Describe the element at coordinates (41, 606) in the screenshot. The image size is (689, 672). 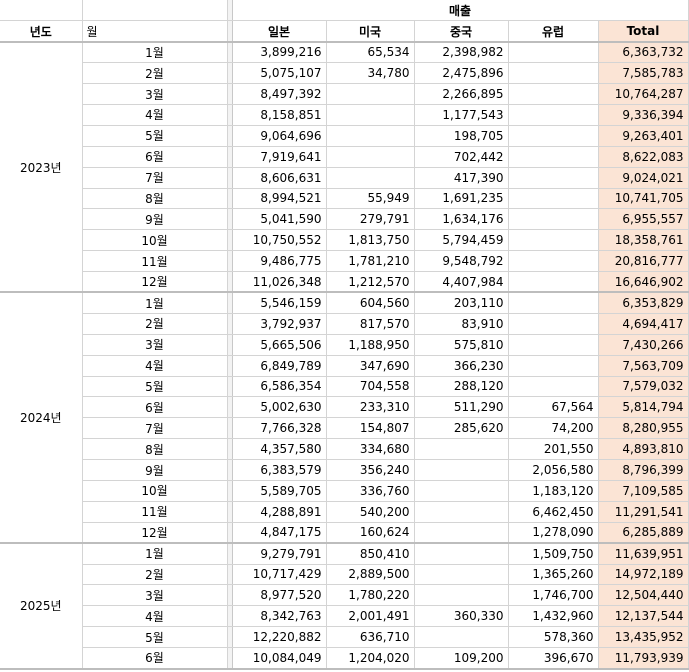
I see `year-cell: 2025년` at that location.